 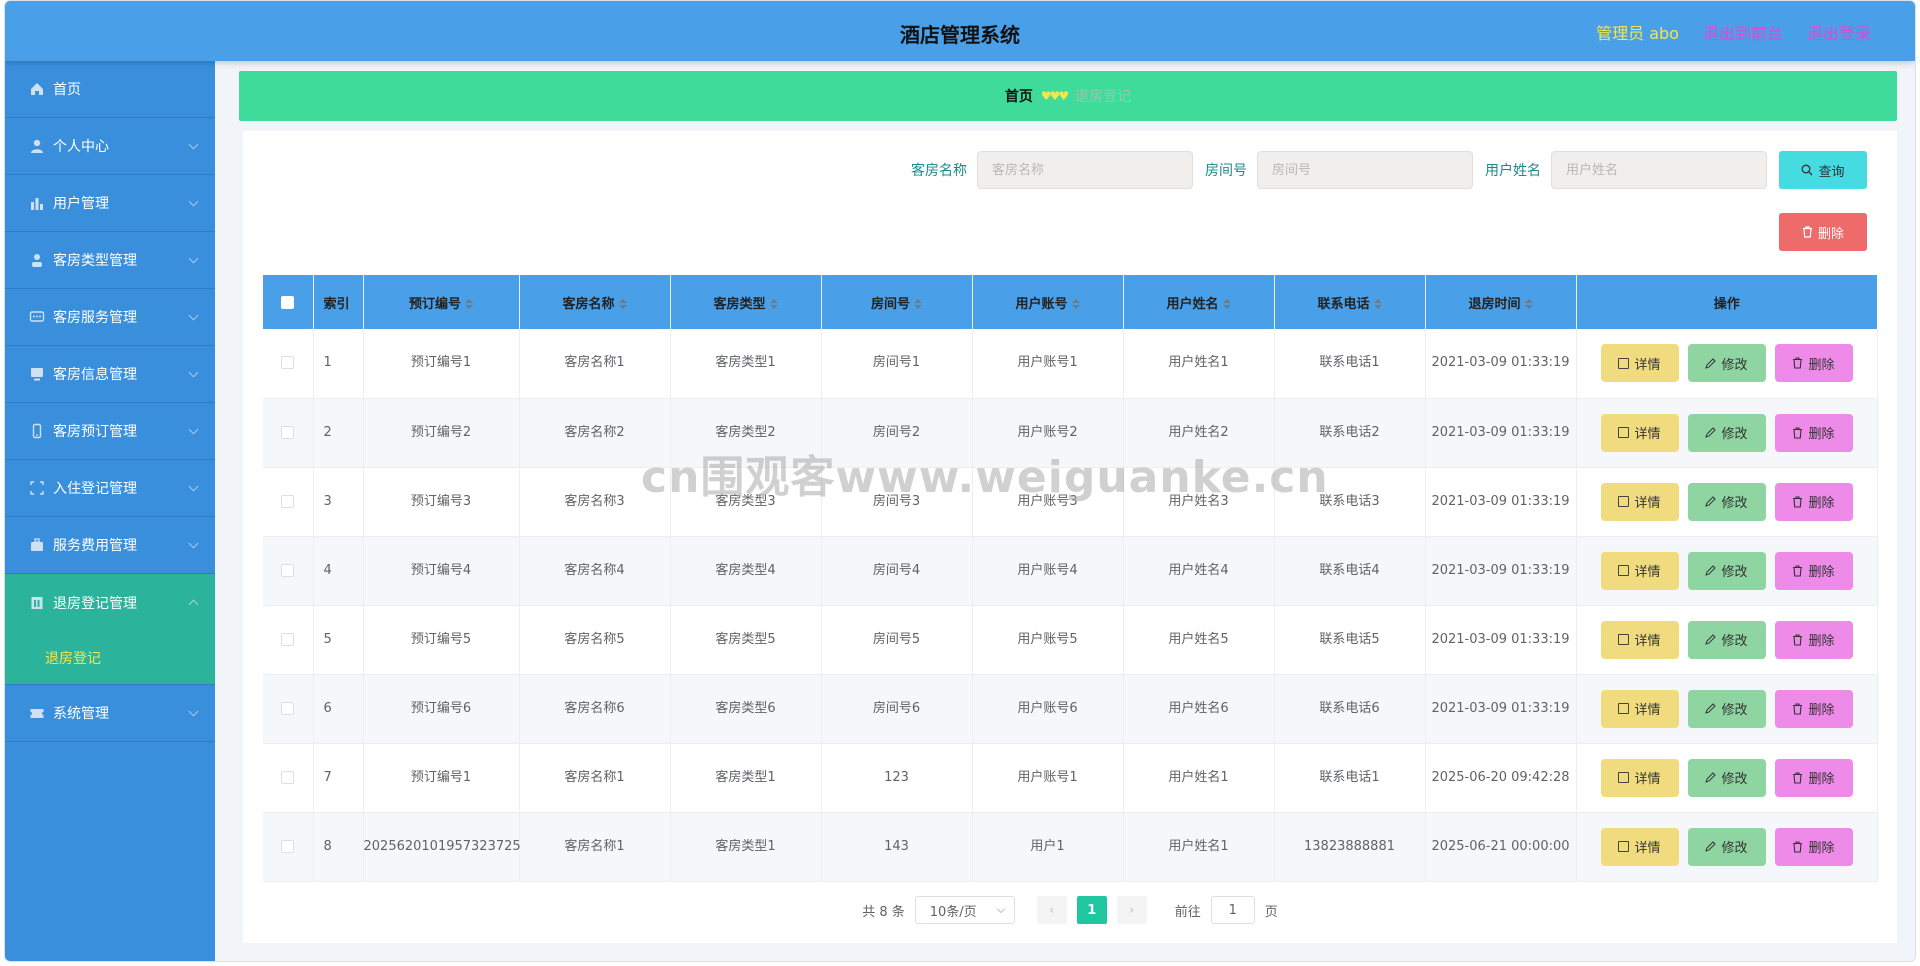 What do you see at coordinates (1501, 302) in the screenshot?
I see `header-checkout-time: 退房时间` at bounding box center [1501, 302].